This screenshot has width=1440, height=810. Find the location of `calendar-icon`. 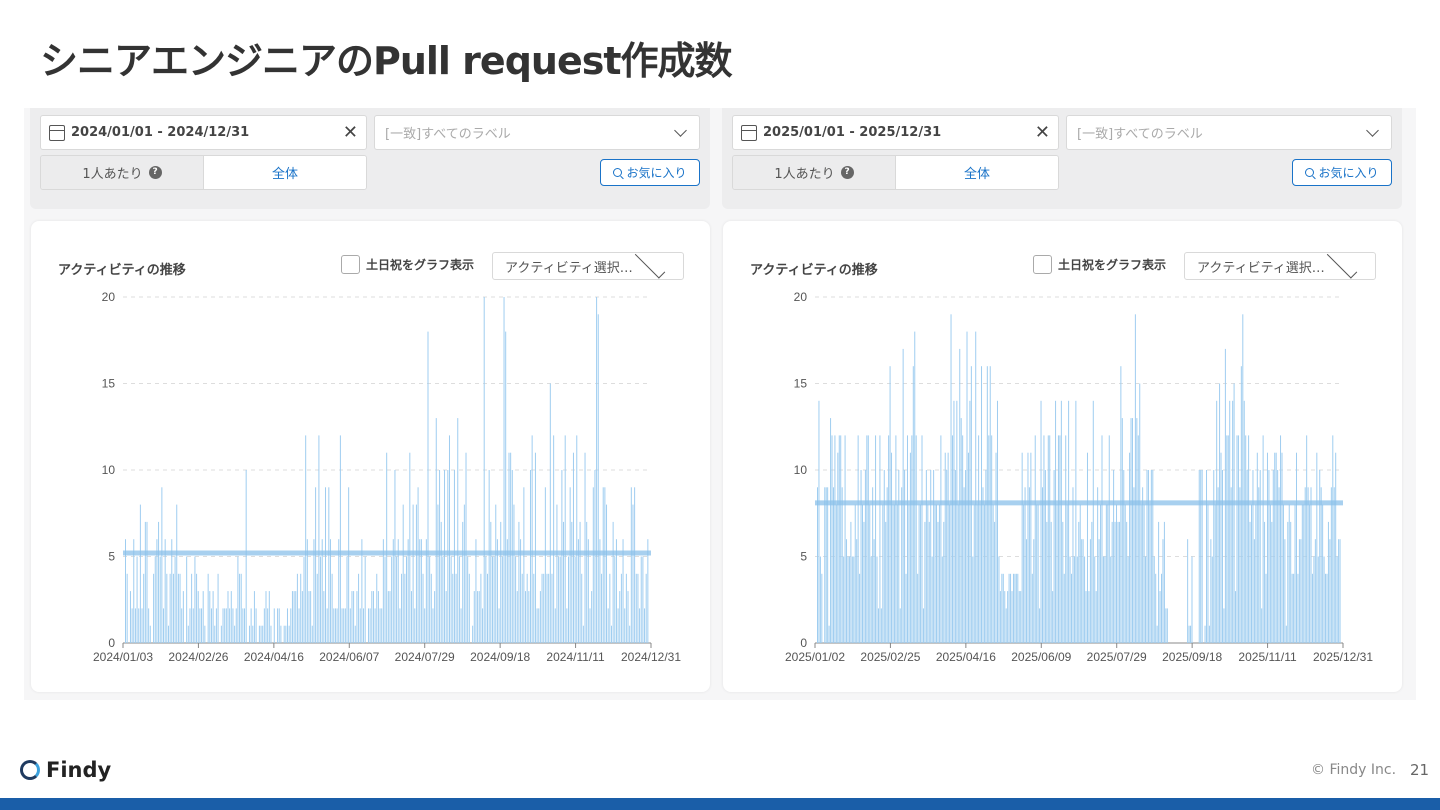

calendar-icon is located at coordinates (57, 132).